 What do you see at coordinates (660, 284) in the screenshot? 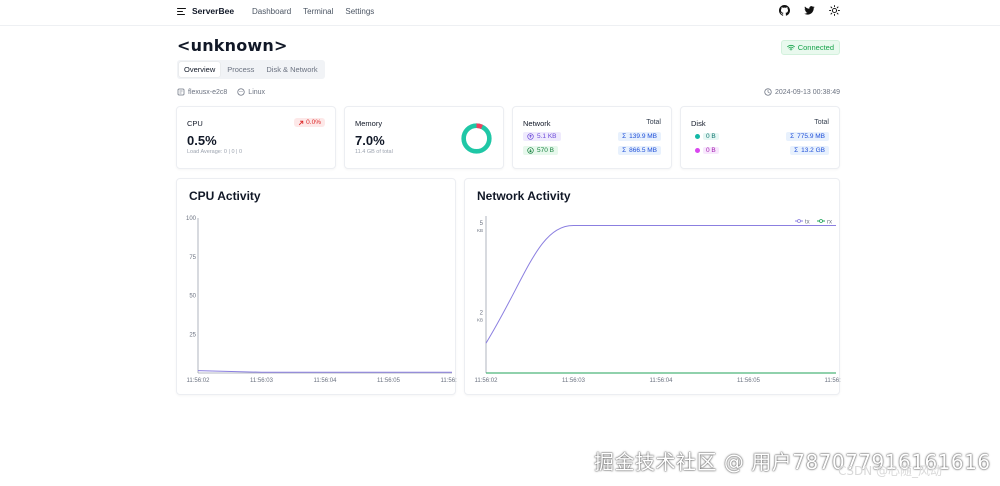
I see `series-line-tx` at bounding box center [660, 284].